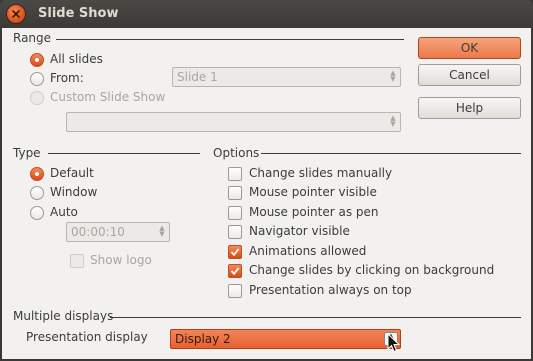  I want to click on pause-duration-value: 00:00:10, so click(98, 232).